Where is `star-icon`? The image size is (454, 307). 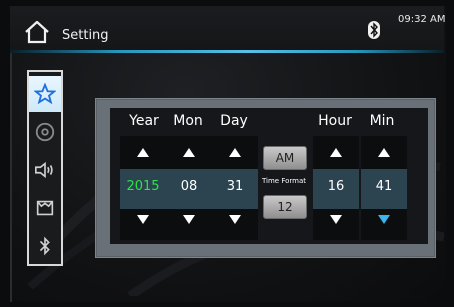
star-icon is located at coordinates (45, 94).